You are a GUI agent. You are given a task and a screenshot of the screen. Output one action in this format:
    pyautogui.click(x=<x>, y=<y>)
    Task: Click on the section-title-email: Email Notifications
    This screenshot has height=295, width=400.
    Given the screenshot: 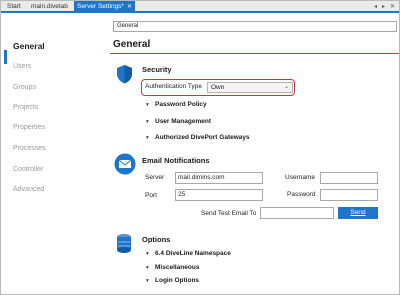 What is the action you would take?
    pyautogui.click(x=176, y=160)
    